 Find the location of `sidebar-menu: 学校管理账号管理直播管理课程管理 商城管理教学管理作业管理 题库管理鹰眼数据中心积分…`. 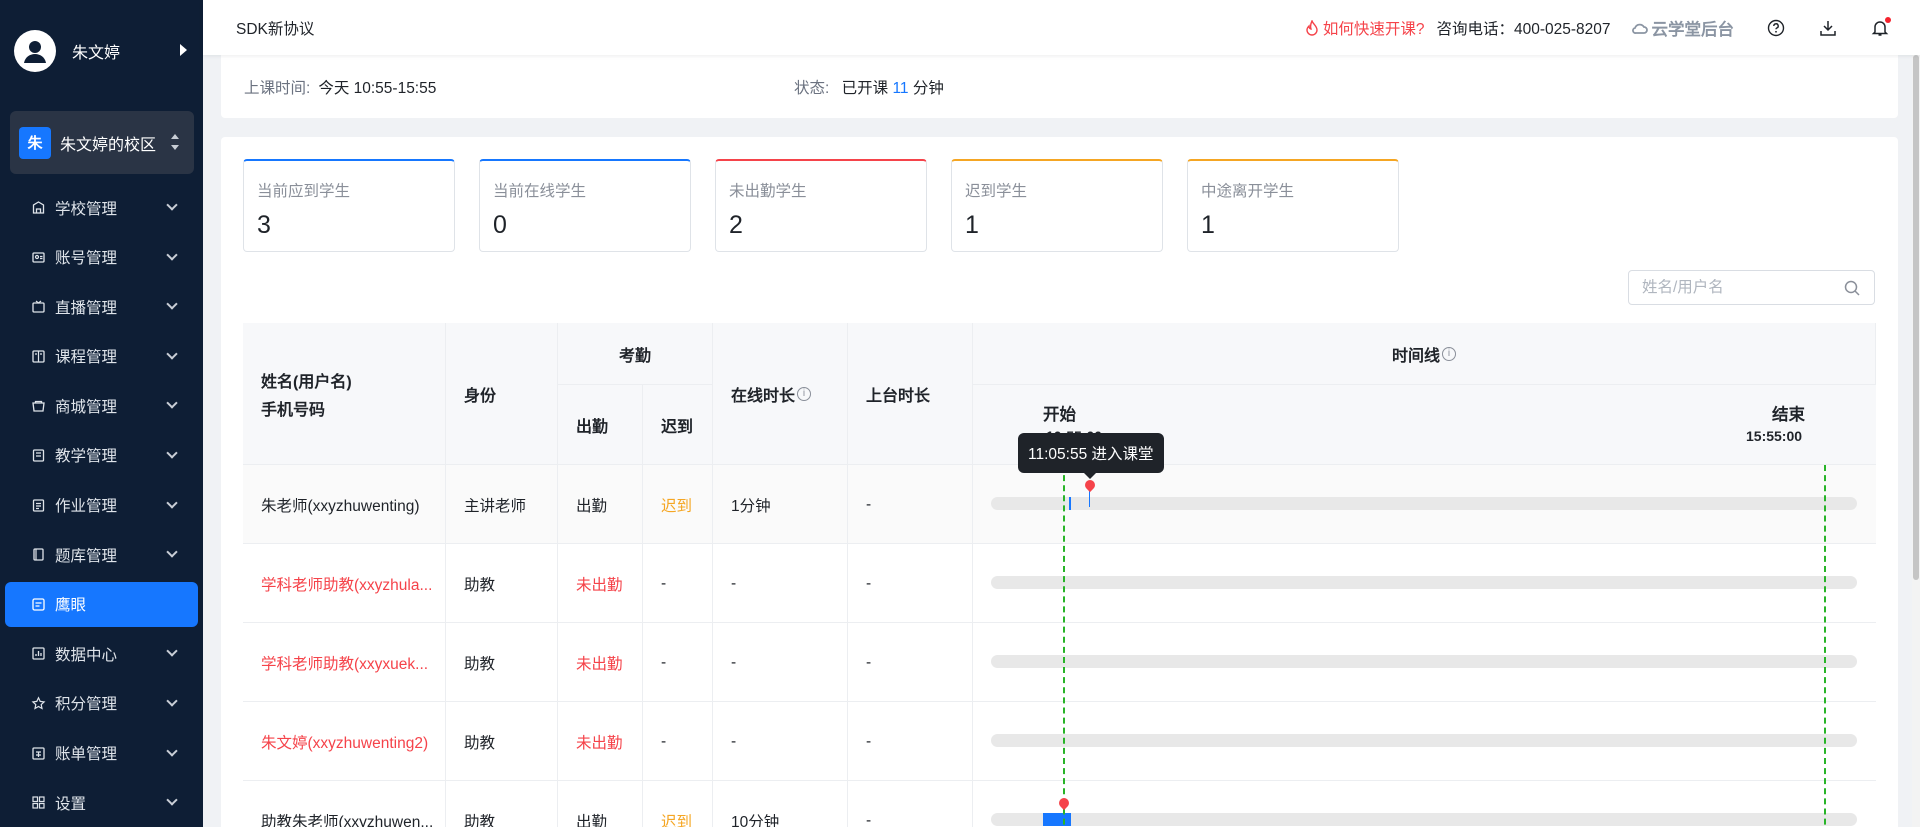

sidebar-menu: 学校管理账号管理直播管理课程管理 商城管理教学管理作业管理 题库管理鹰眼数据中心积分… is located at coordinates (101, 505).